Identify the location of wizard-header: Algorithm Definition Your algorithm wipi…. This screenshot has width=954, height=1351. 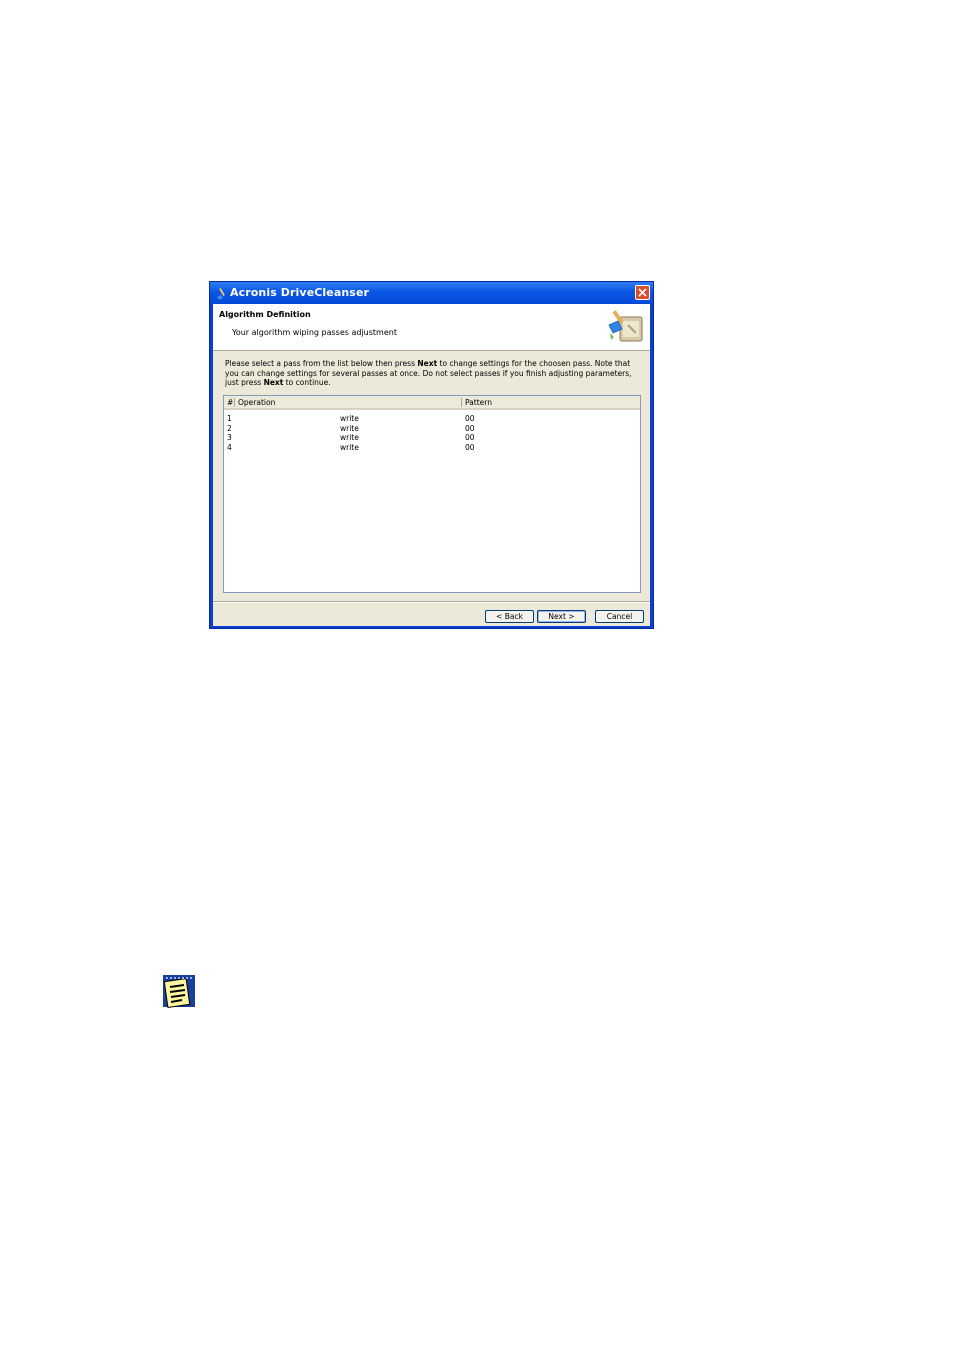
(431, 327).